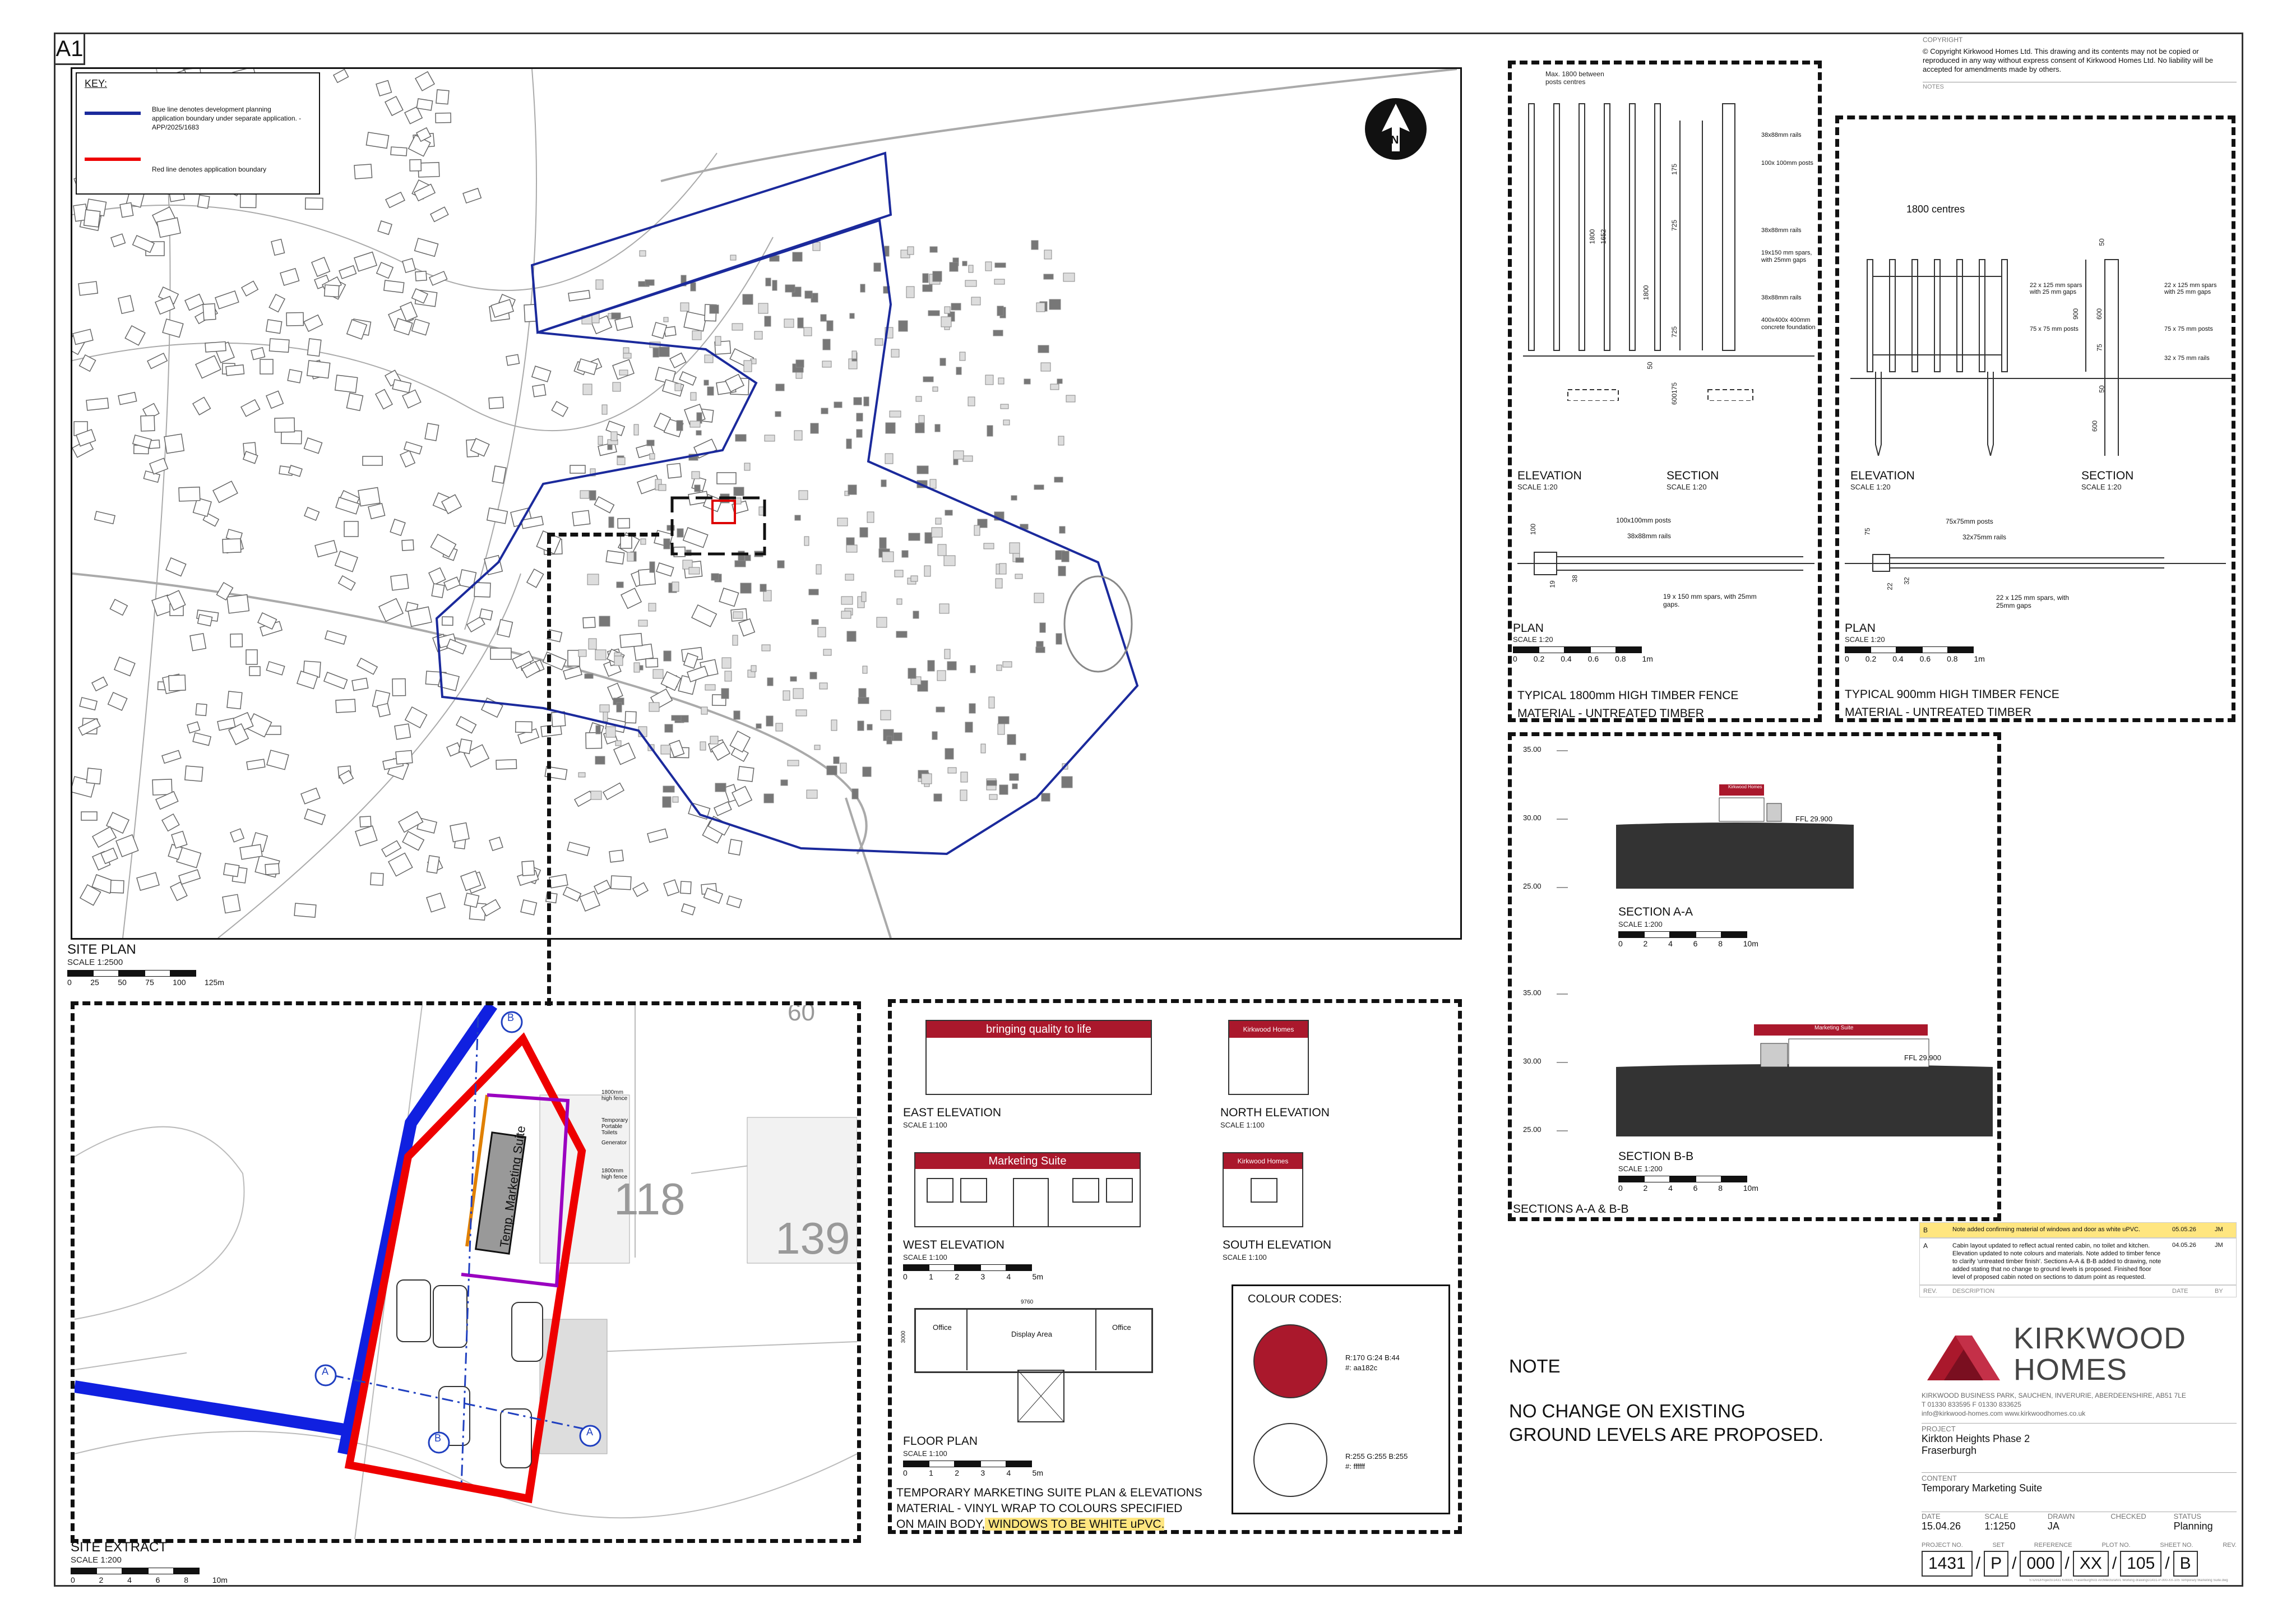 The width and height of the screenshot is (2296, 1622). I want to click on plot-139-label: 139, so click(812, 1238).